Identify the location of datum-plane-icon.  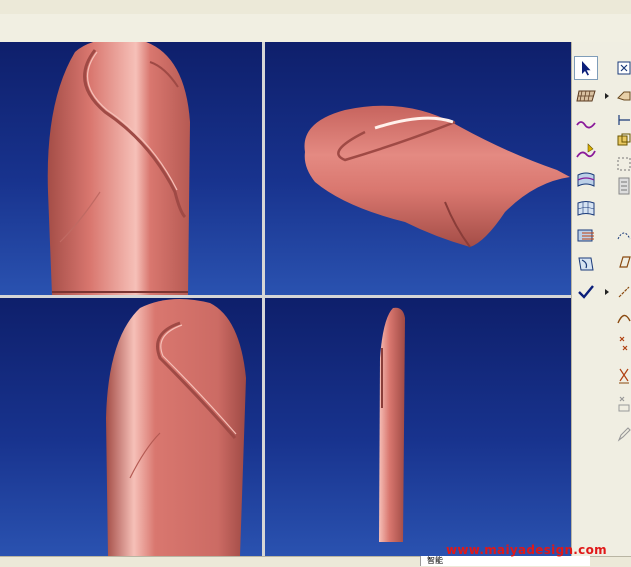
(623, 96).